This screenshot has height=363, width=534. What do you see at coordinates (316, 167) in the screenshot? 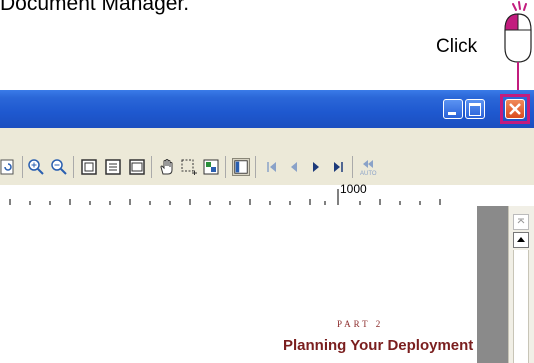
I see `next-page-icon` at bounding box center [316, 167].